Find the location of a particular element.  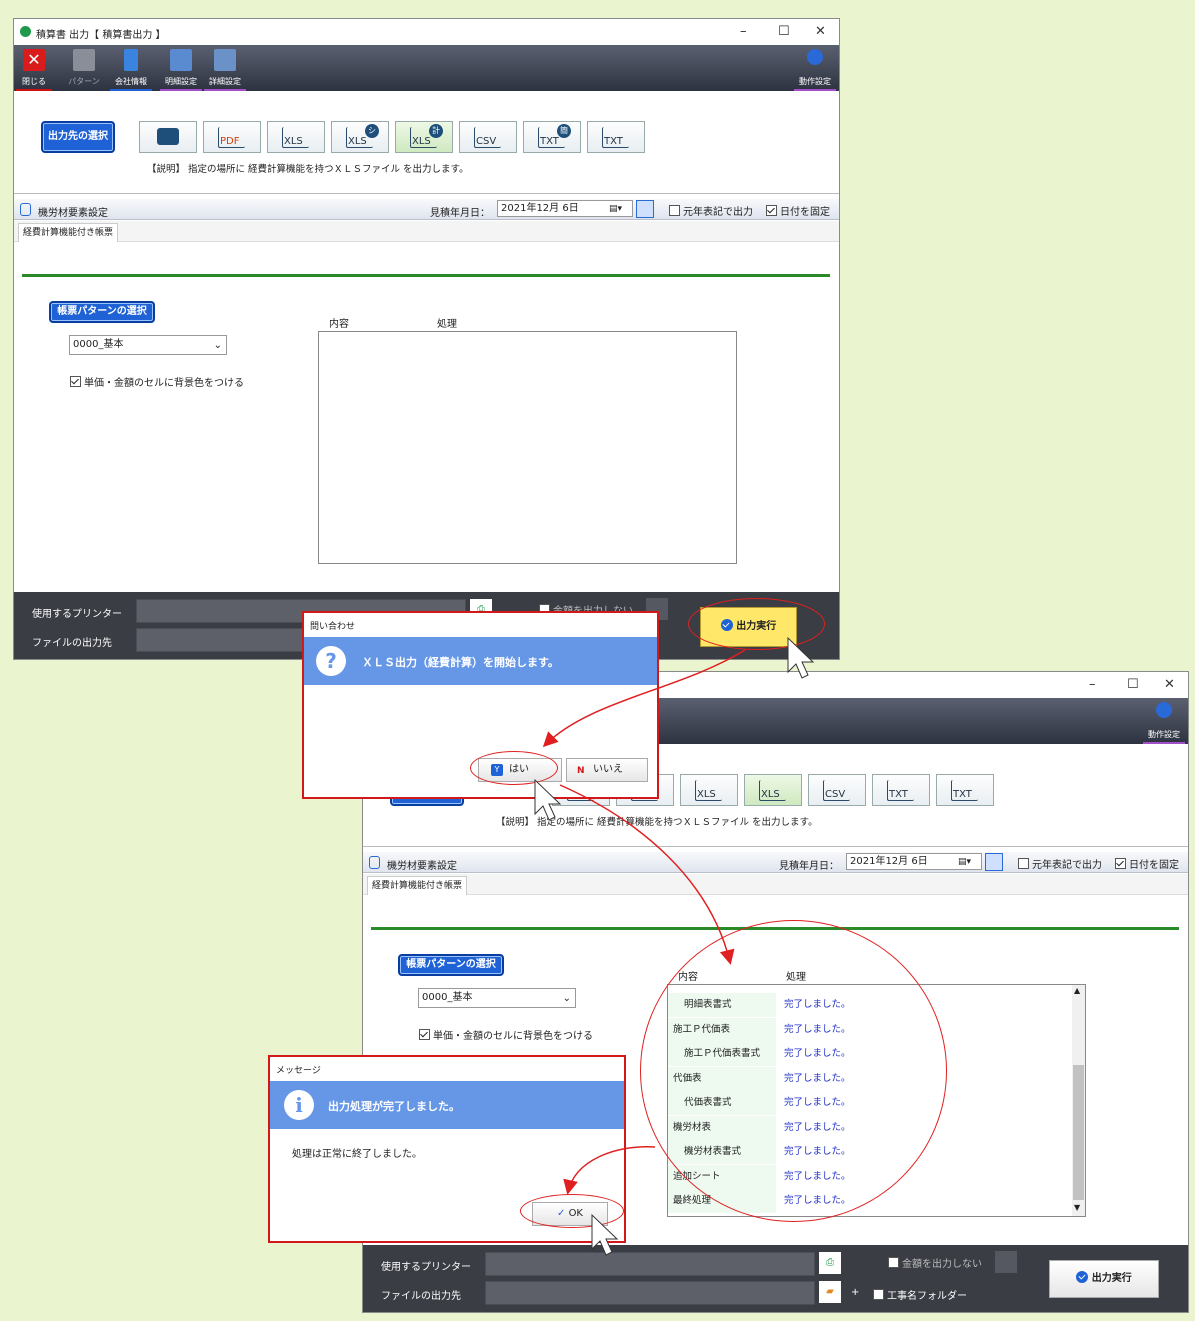

annotation-arrows is located at coordinates (674, 946).